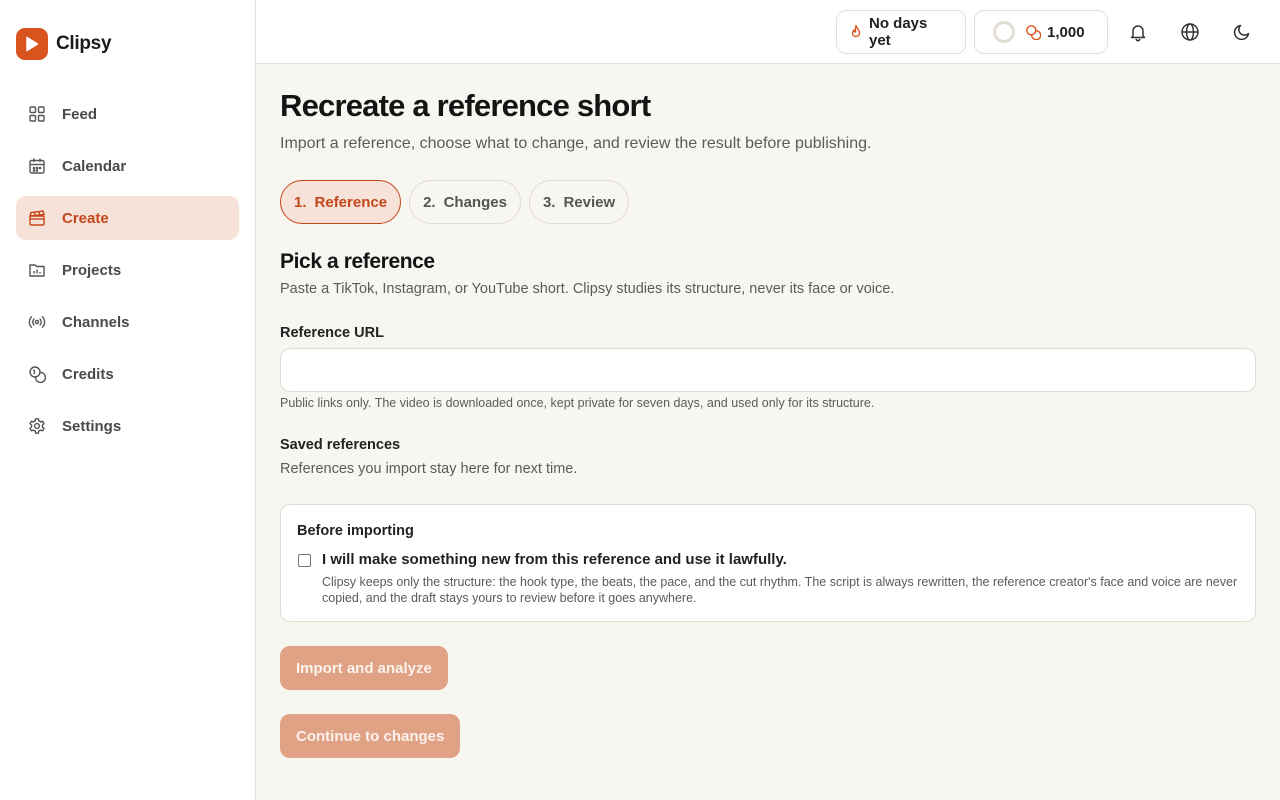  I want to click on clapperboard-icon, so click(37, 218).